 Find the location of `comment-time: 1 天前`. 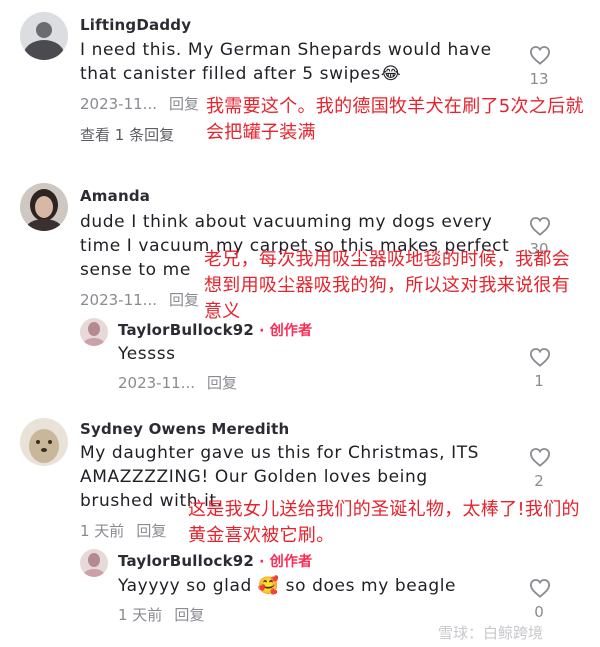

comment-time: 1 天前 is located at coordinates (102, 531).